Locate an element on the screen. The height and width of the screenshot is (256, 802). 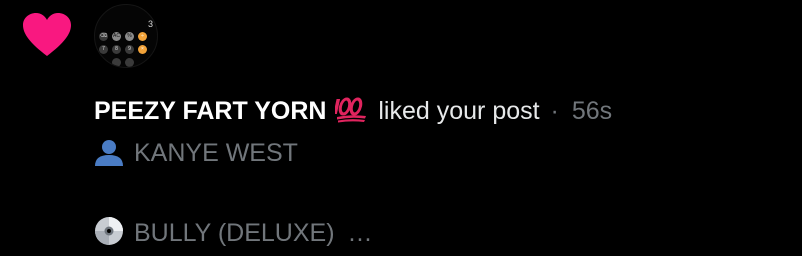
user-name-link: PEEZY FART YORN is located at coordinates (210, 111).